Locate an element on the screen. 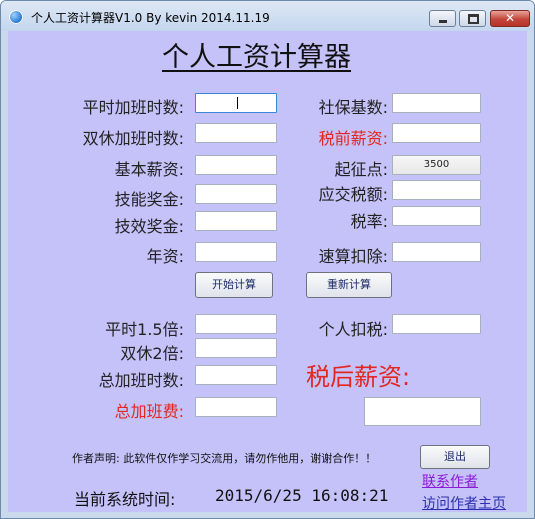 Image resolution: width=535 pixels, height=519 pixels. base-salary-input is located at coordinates (236, 165).